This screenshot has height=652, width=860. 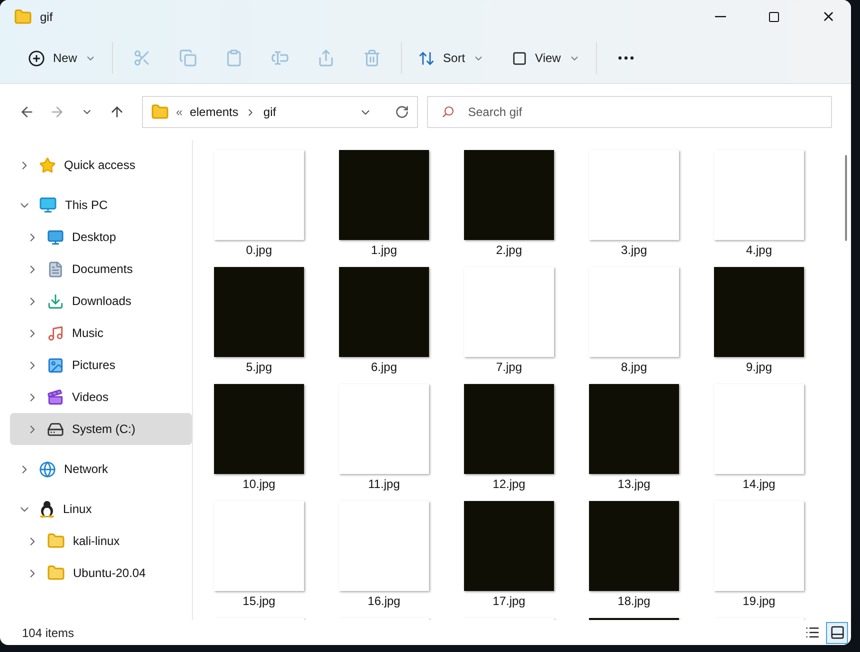 I want to click on forward-icon, so click(x=57, y=112).